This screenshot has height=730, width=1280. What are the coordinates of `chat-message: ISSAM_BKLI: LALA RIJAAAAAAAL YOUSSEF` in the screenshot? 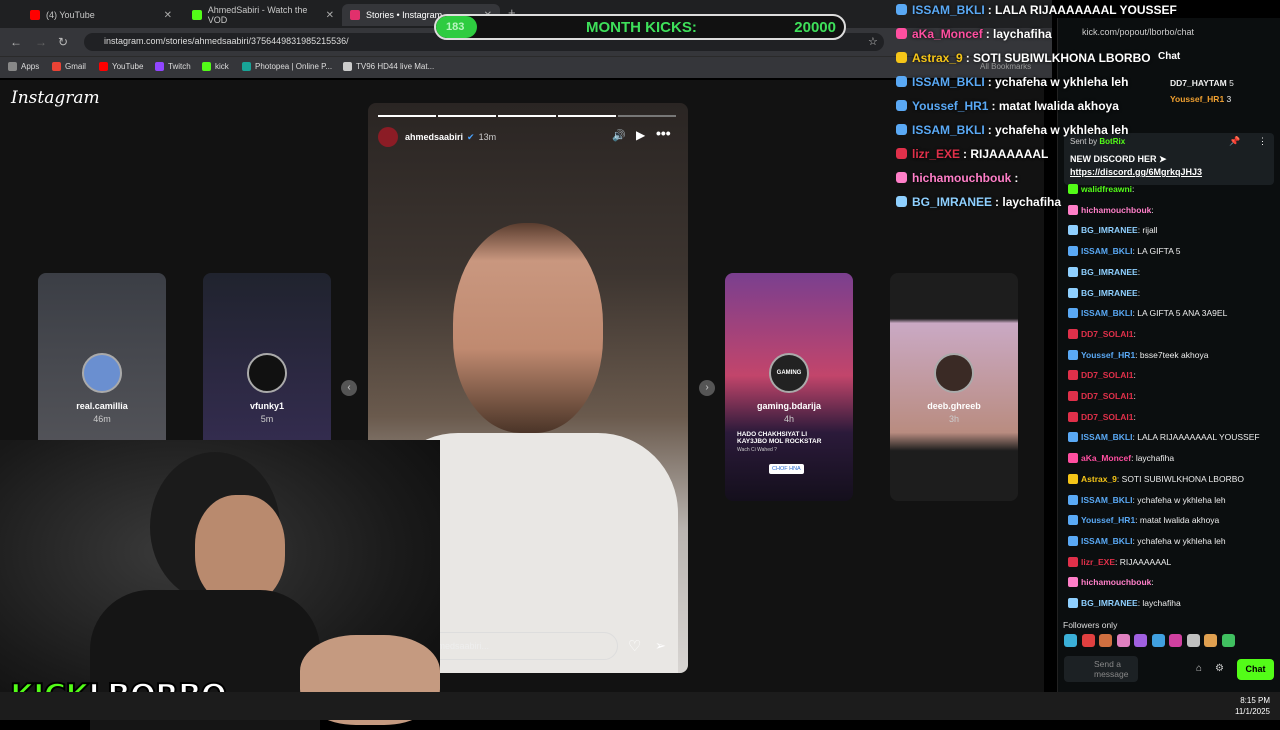 It's located at (1164, 437).